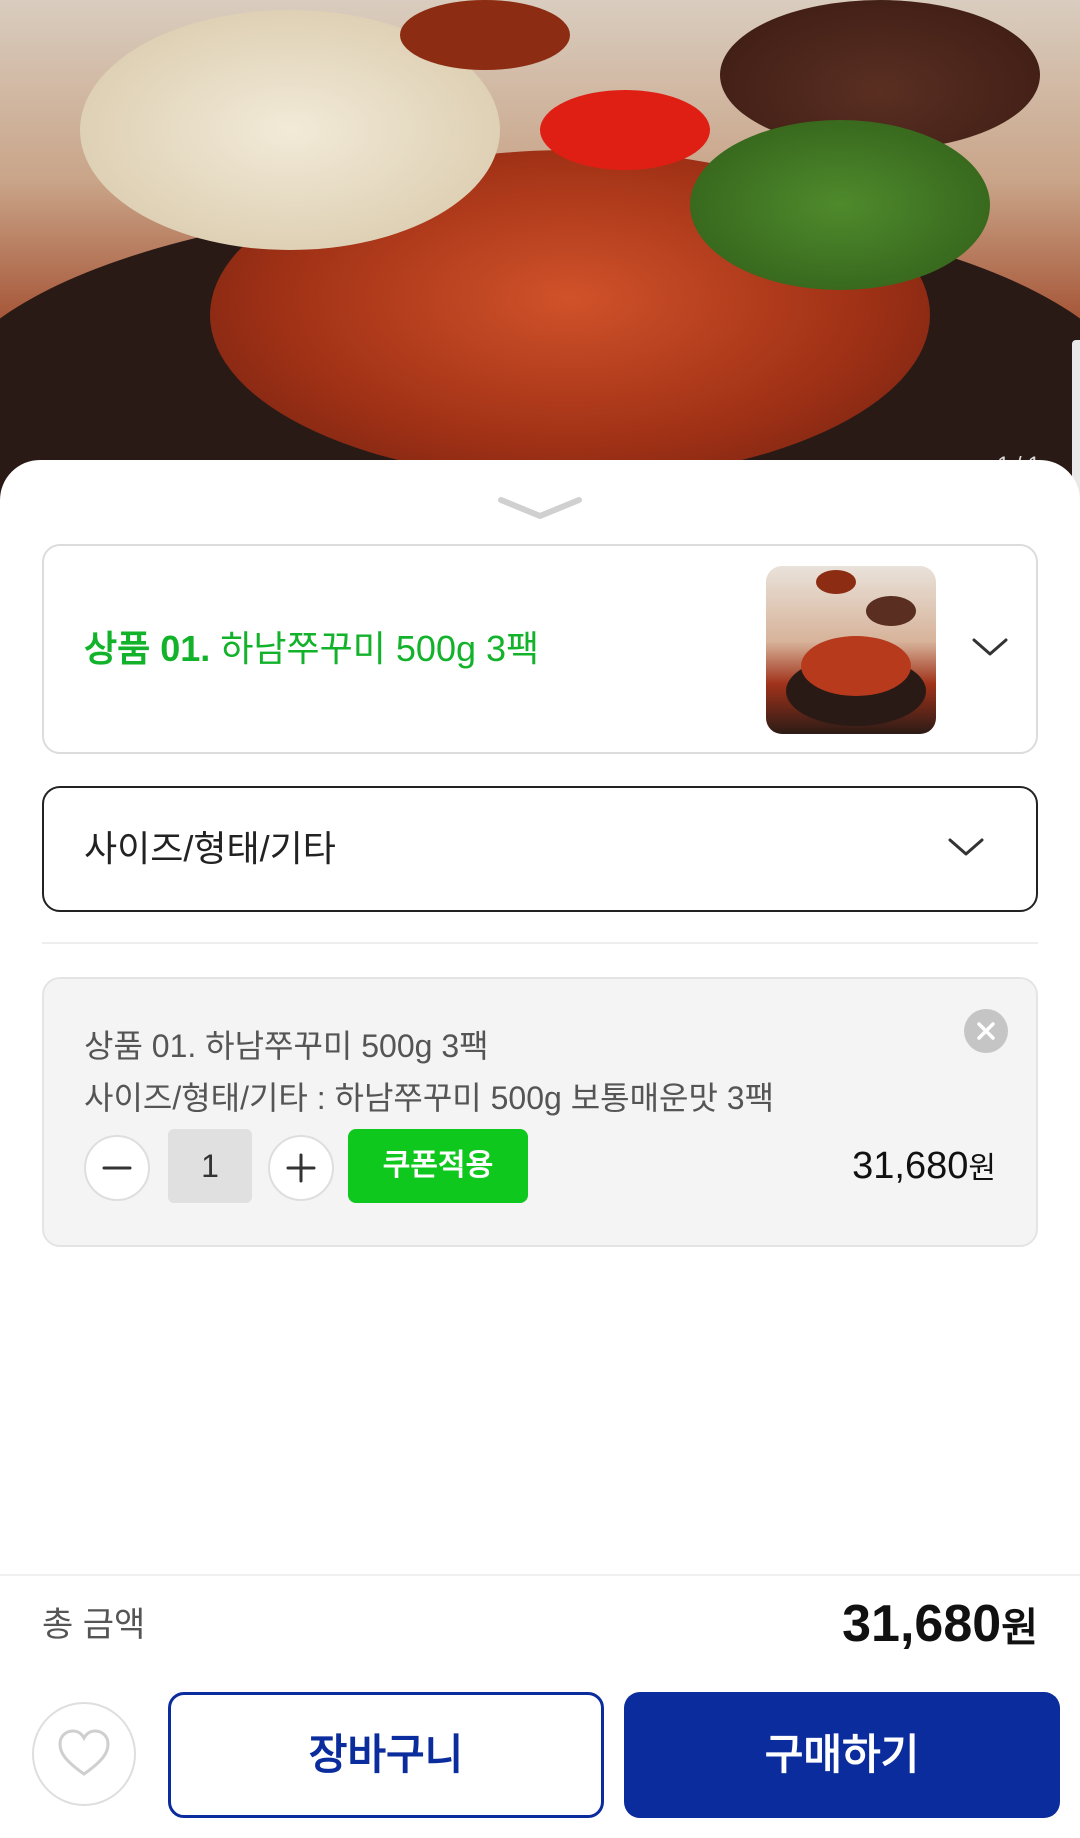 The width and height of the screenshot is (1080, 1838). I want to click on leaf-shape, so click(840, 205).